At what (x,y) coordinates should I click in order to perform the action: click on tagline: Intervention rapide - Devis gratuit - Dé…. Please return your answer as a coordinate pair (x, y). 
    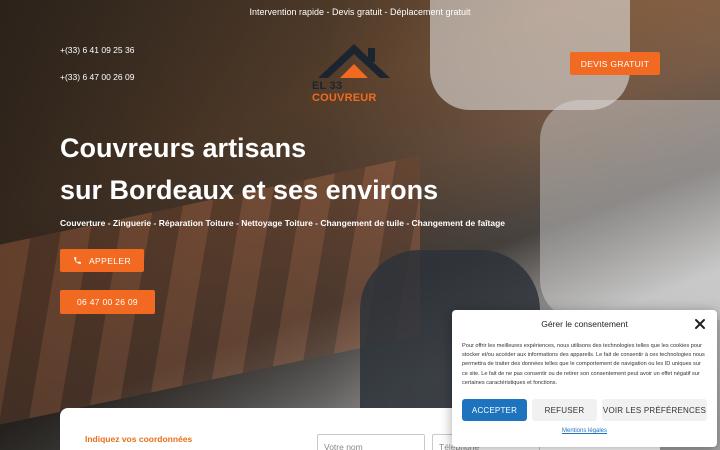
    Looking at the image, I should click on (360, 12).